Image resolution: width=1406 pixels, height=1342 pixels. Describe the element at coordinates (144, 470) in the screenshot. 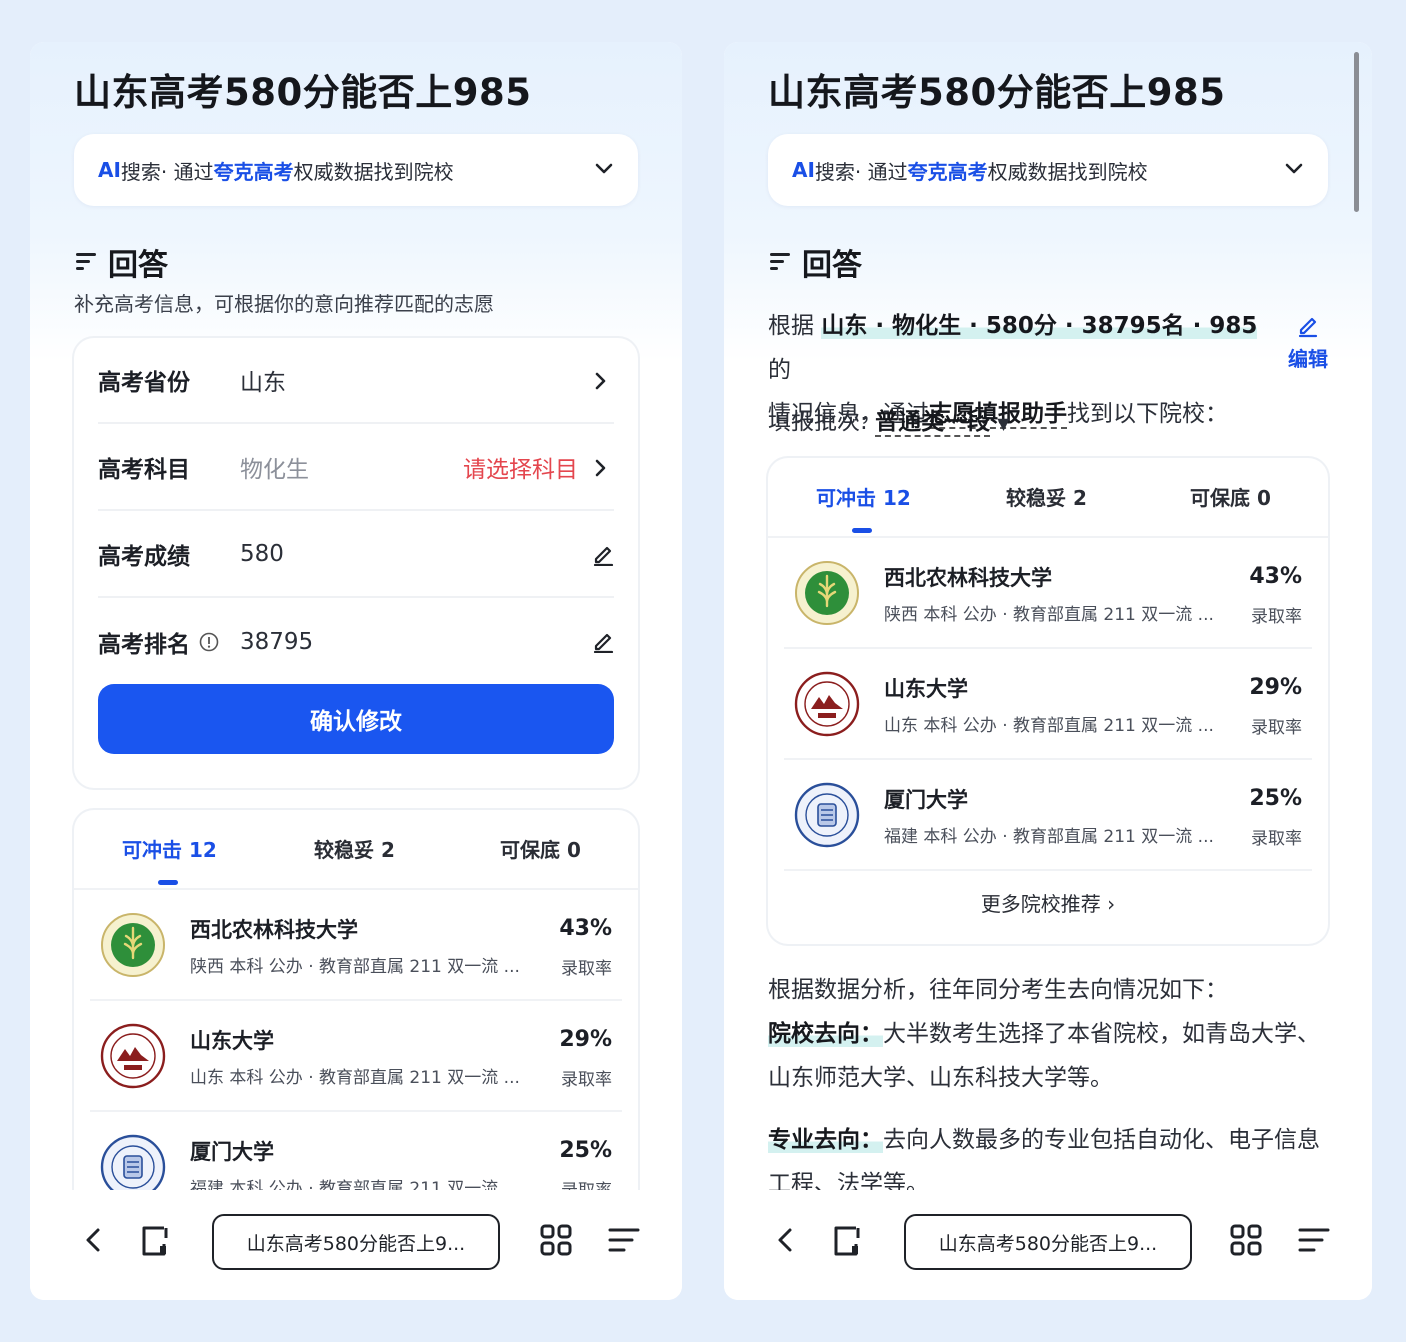

I see `subject-label: 高考科目` at that location.